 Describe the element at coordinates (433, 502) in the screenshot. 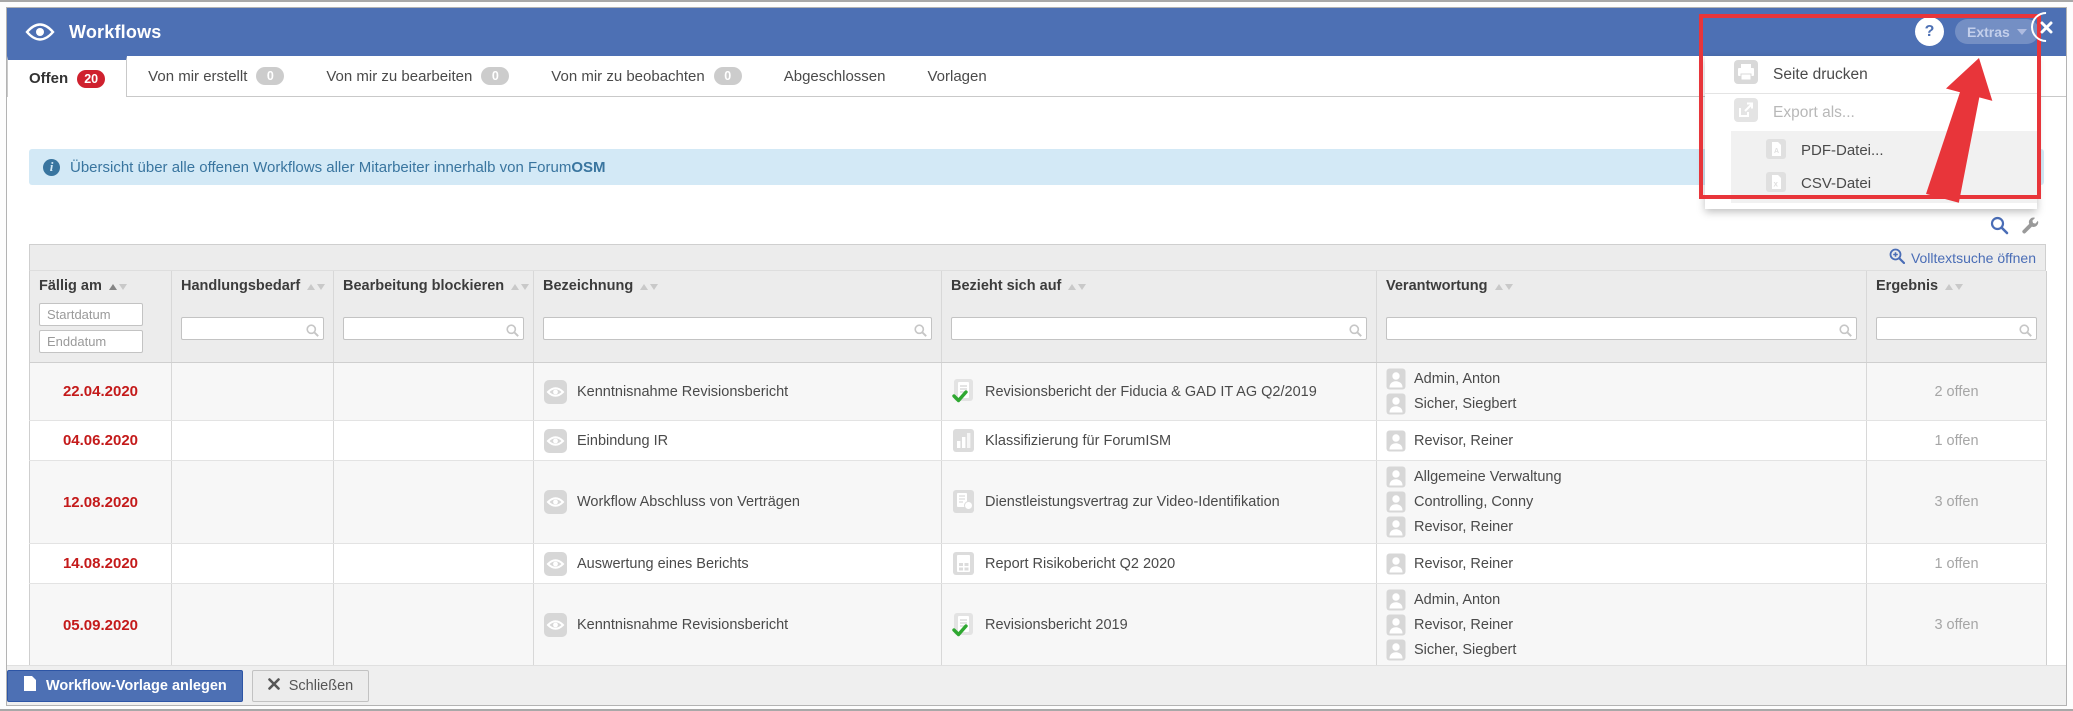

I see `bearbeitung-blockieren-cell` at that location.